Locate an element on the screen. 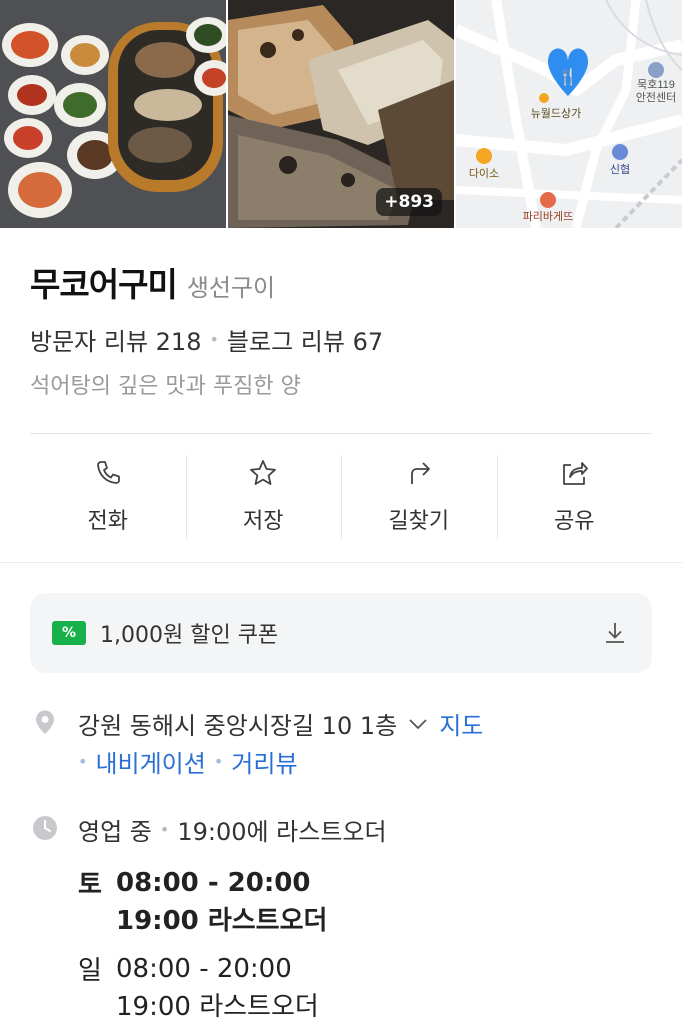 This screenshot has width=682, height=1024. svg-text: 묵호119 is located at coordinates (656, 84).